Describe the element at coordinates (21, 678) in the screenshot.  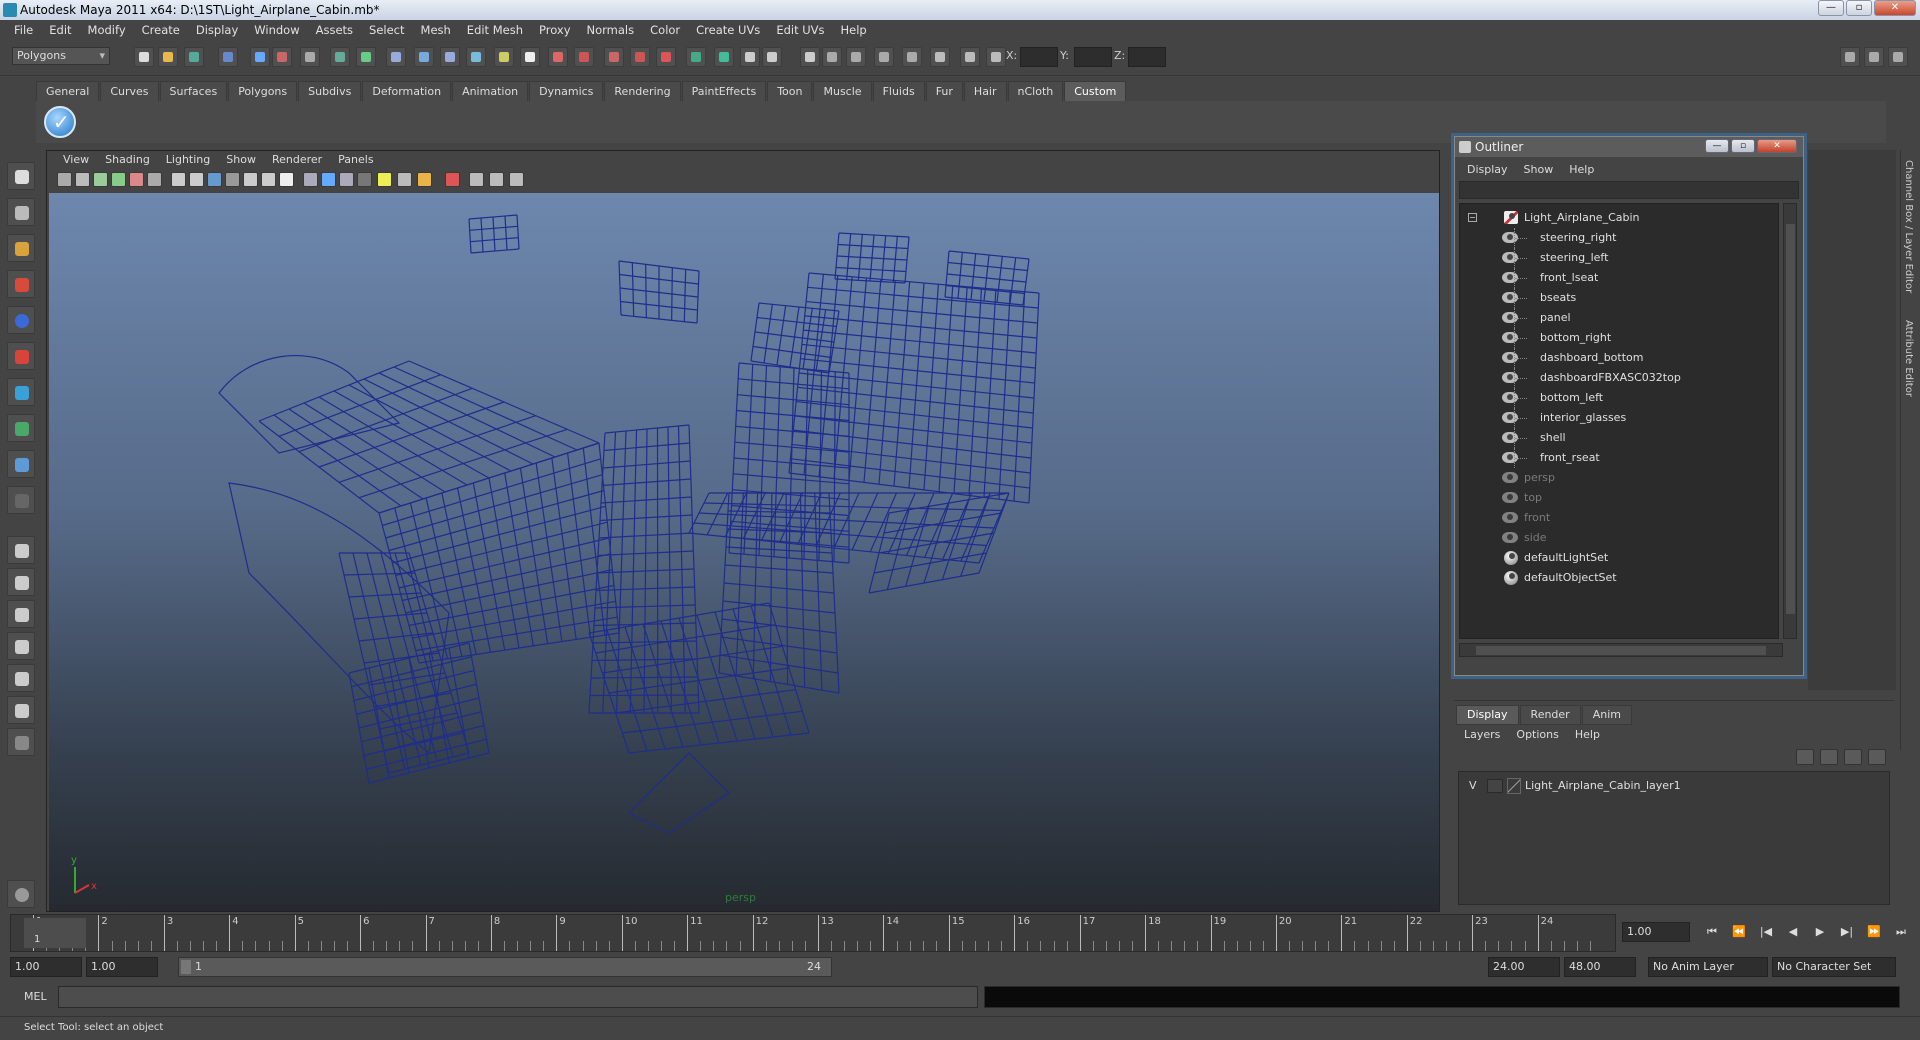
I see `hypershade-layout-icon` at that location.